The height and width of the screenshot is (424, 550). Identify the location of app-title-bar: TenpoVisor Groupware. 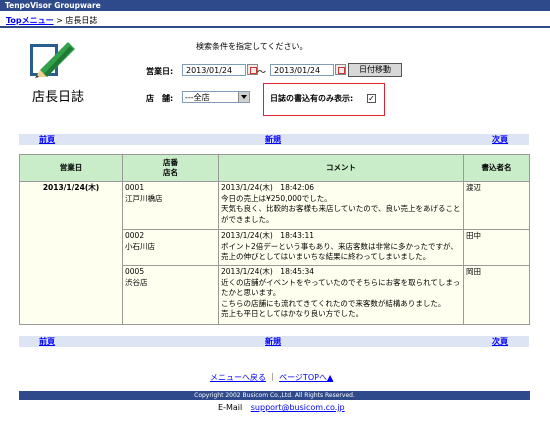
(275, 5).